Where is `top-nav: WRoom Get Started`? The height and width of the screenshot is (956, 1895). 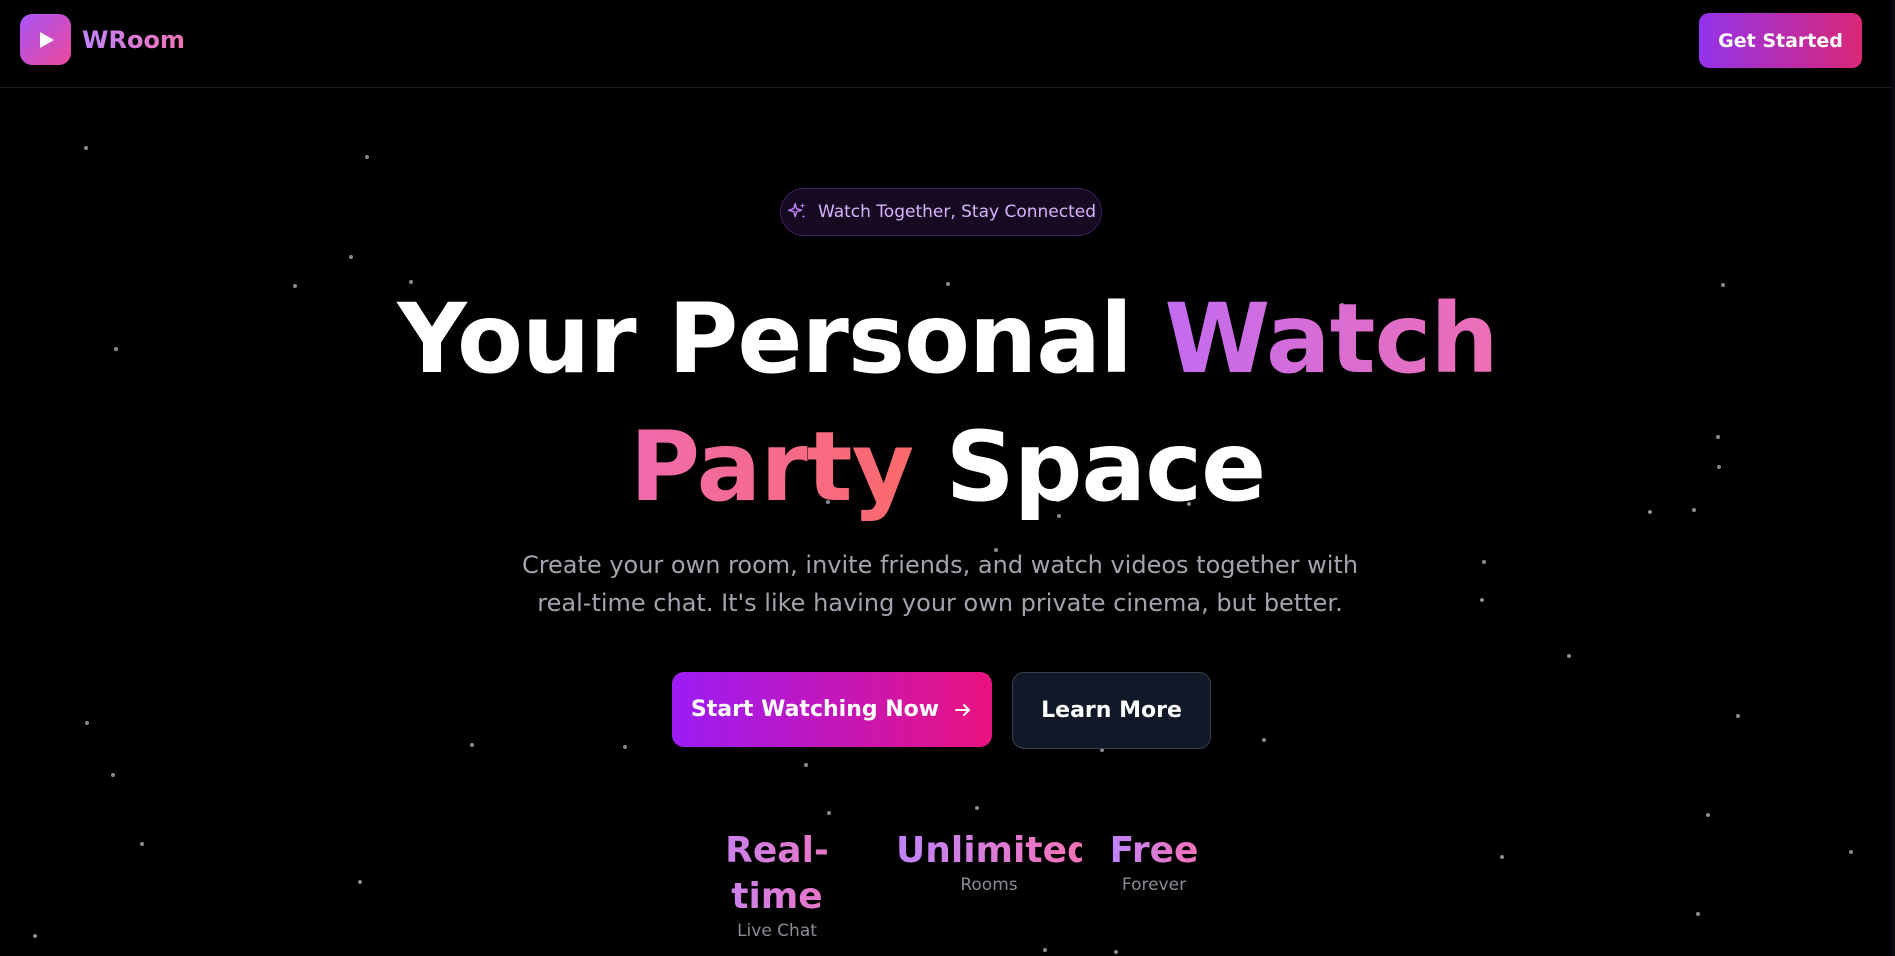
top-nav: WRoom Get Started is located at coordinates (947, 44).